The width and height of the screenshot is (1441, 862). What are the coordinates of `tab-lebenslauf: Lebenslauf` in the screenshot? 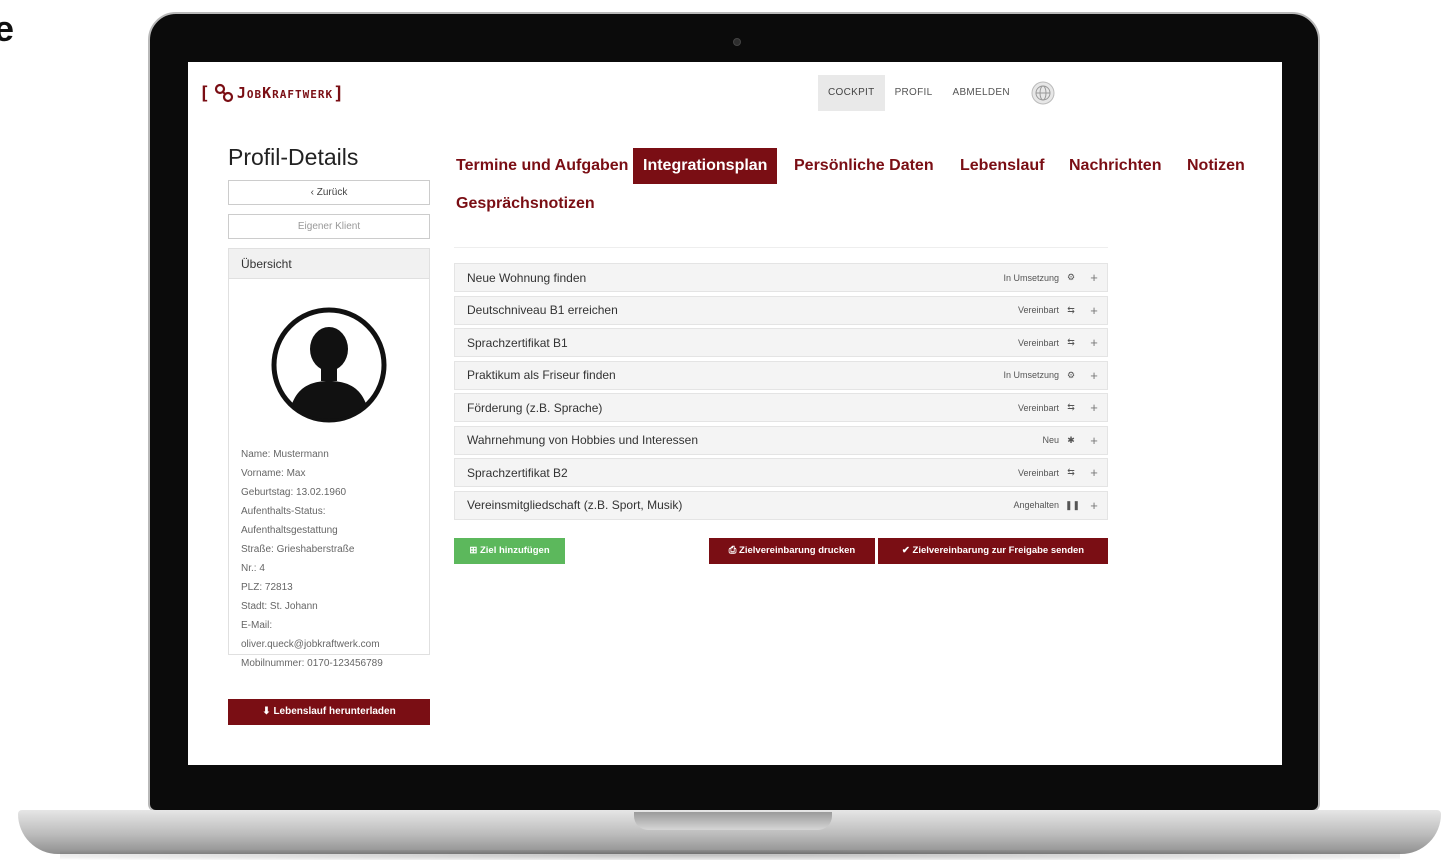 It's located at (1002, 166).